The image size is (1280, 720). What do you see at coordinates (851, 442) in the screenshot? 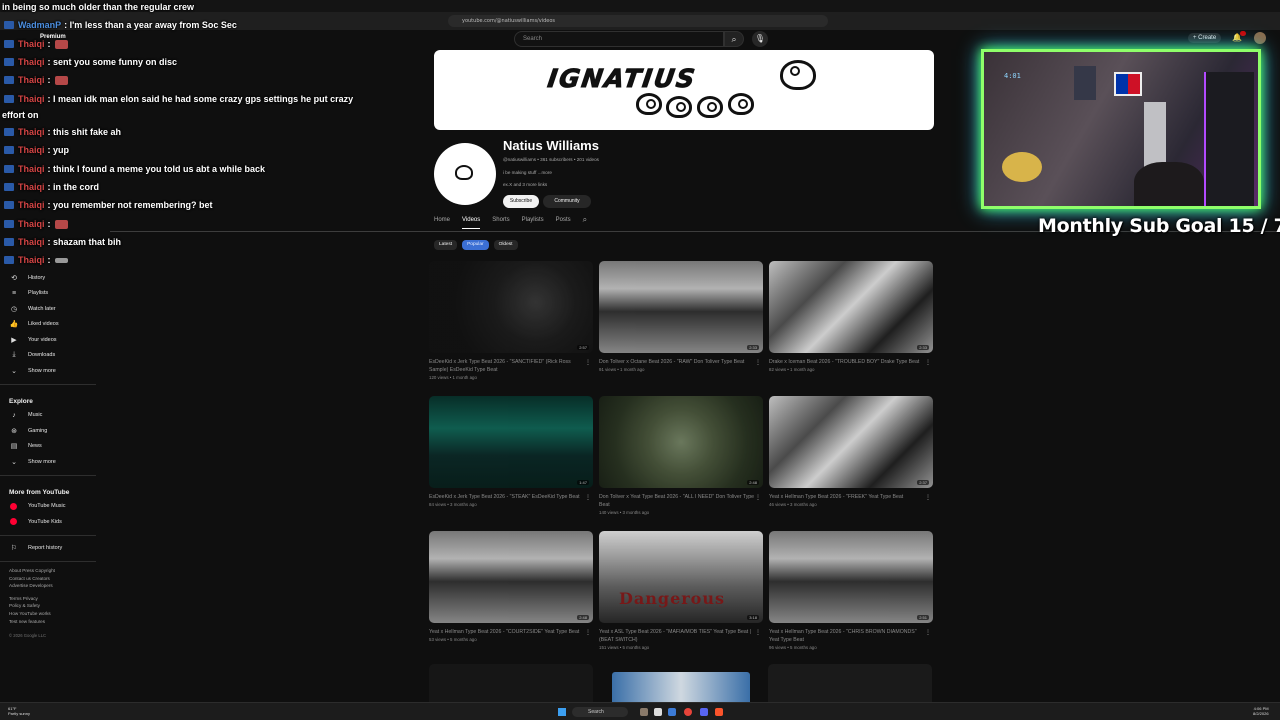
I see `video-thumbnail: 2:37` at bounding box center [851, 442].